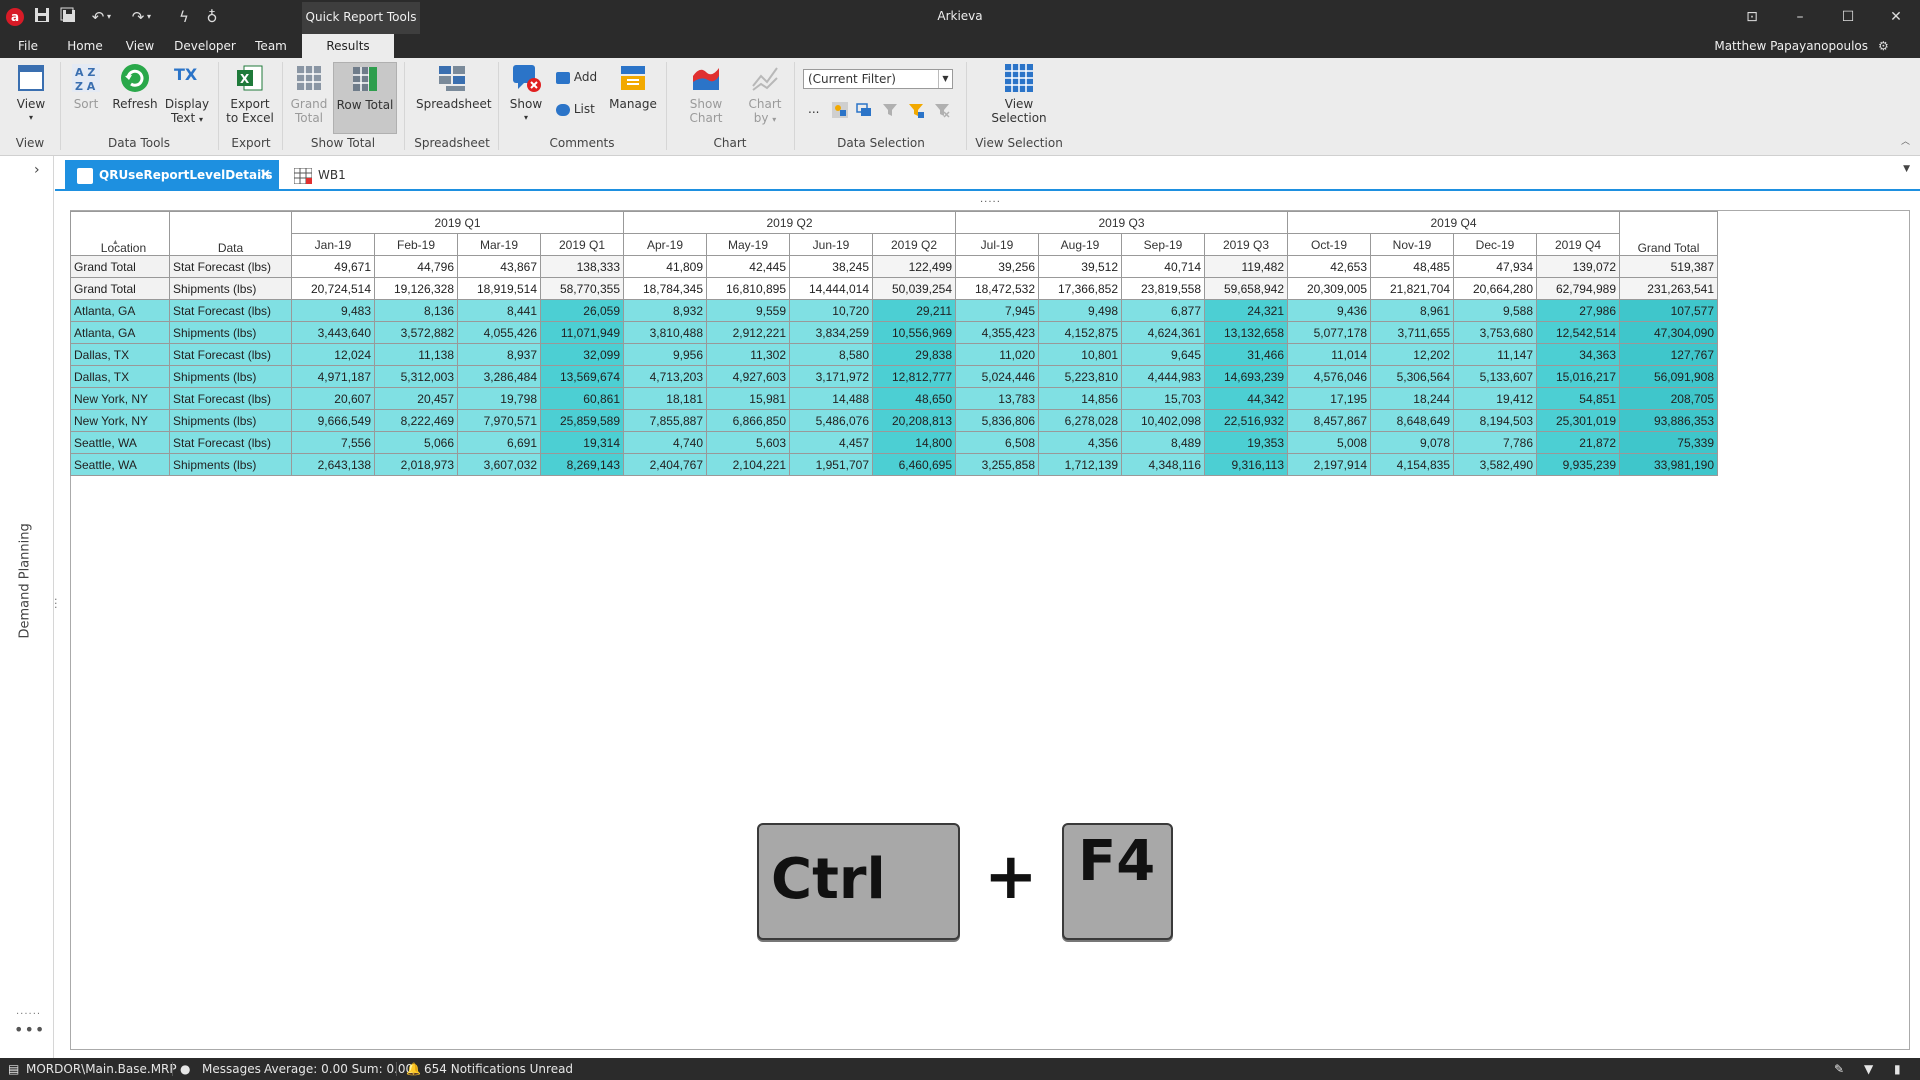 This screenshot has height=1080, width=1920. Describe the element at coordinates (416, 442) in the screenshot. I see `cell-value: 5,066` at that location.